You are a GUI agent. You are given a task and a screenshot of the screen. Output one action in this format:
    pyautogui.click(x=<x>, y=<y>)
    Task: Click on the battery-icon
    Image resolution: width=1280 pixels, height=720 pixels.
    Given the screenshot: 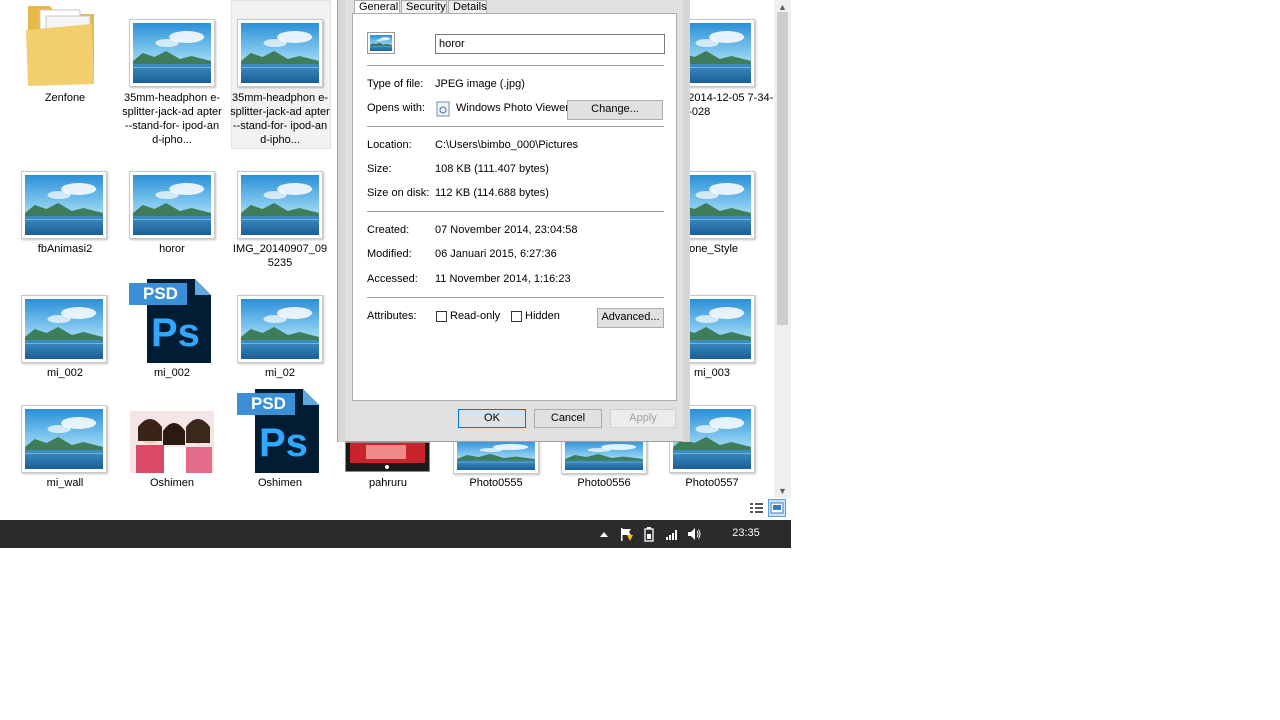 What is the action you would take?
    pyautogui.click(x=649, y=534)
    